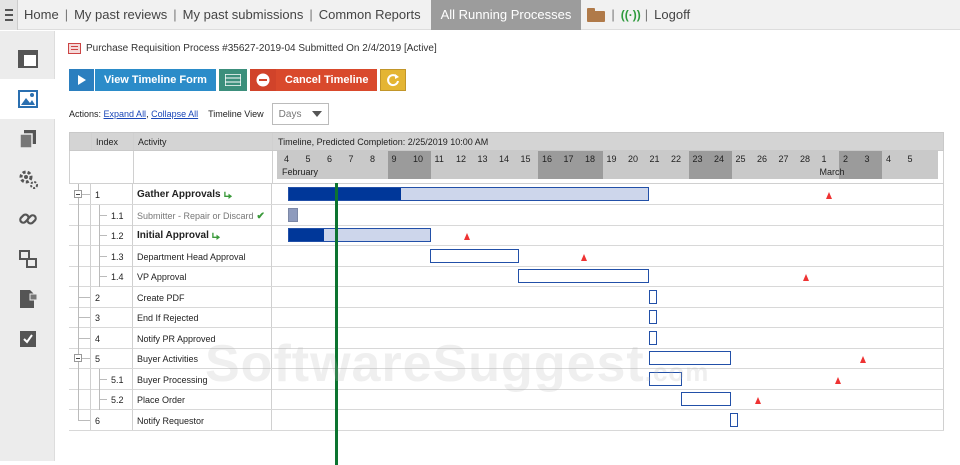 This screenshot has height=465, width=960. What do you see at coordinates (300, 114) in the screenshot?
I see `timeline-view-select: Days` at bounding box center [300, 114].